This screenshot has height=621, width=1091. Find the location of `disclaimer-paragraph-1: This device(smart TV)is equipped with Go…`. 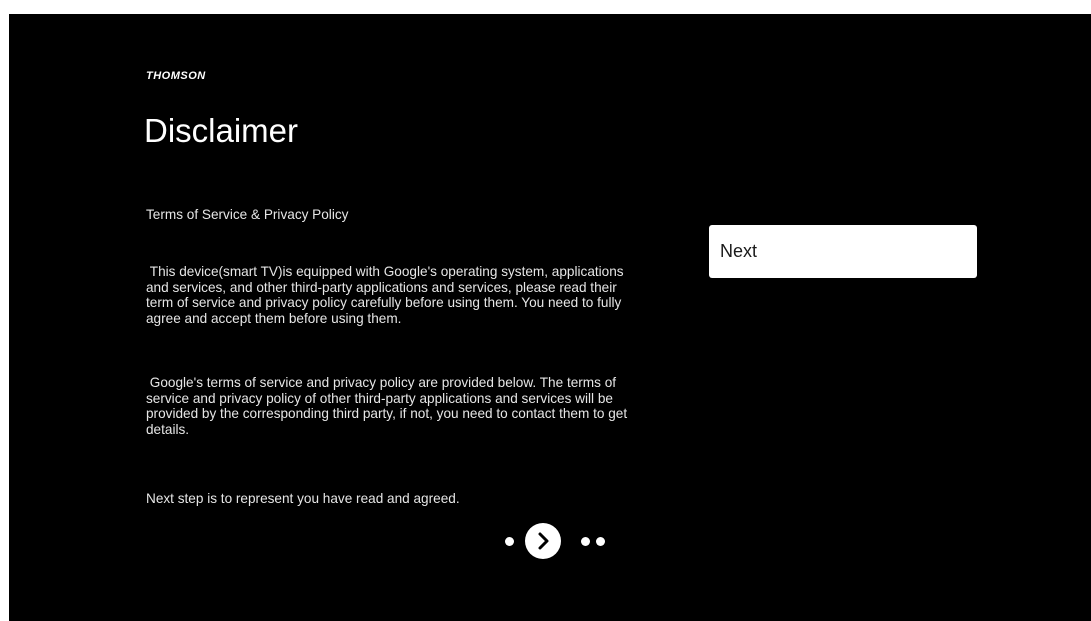

disclaimer-paragraph-1: This device(smart TV)is equipped with Go… is located at coordinates (385, 295).